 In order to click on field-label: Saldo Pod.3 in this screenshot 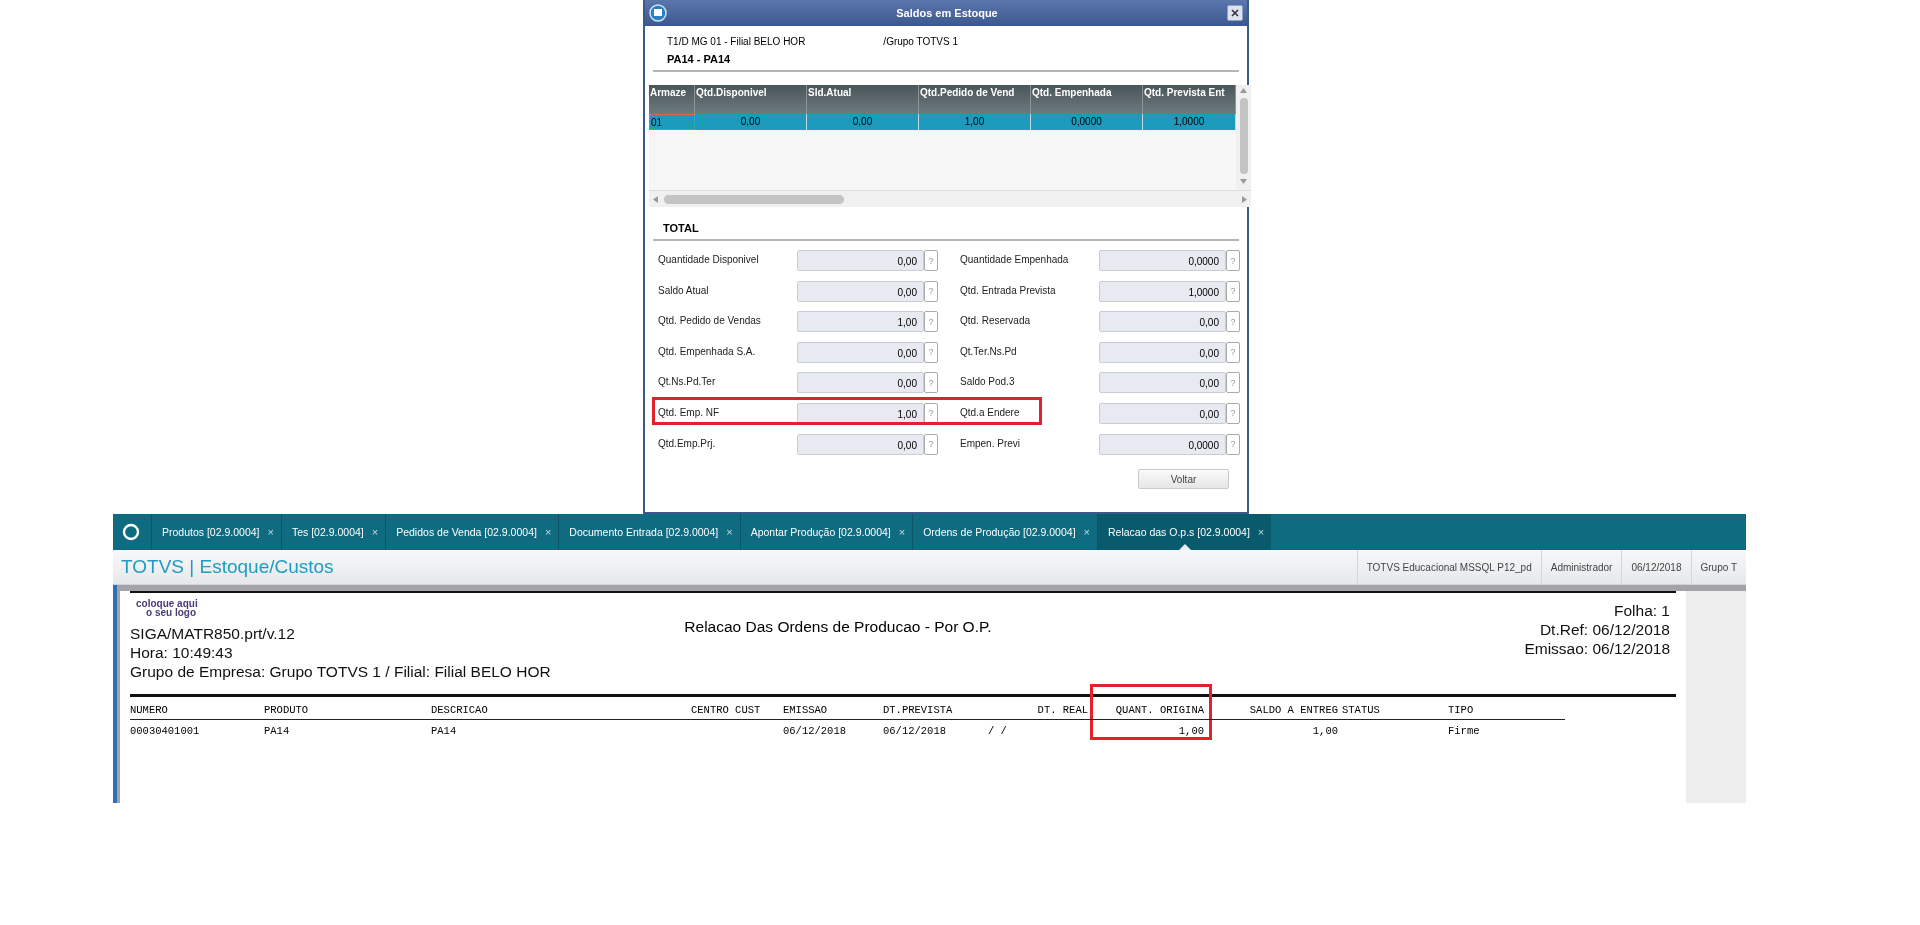, I will do `click(988, 381)`.